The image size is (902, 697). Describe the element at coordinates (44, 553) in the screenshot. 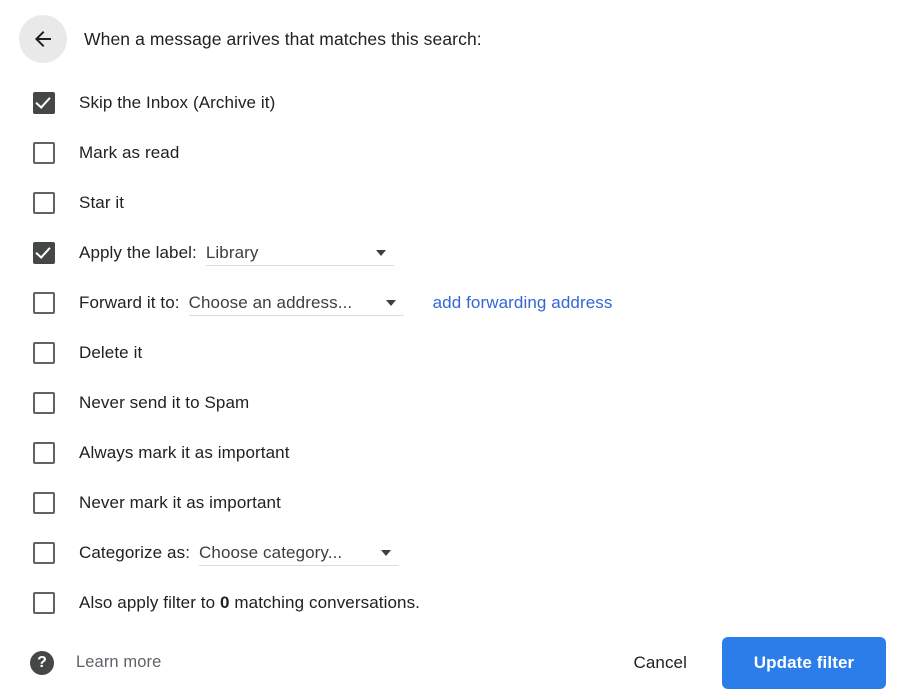

I see `checkbox-categorize-as` at that location.